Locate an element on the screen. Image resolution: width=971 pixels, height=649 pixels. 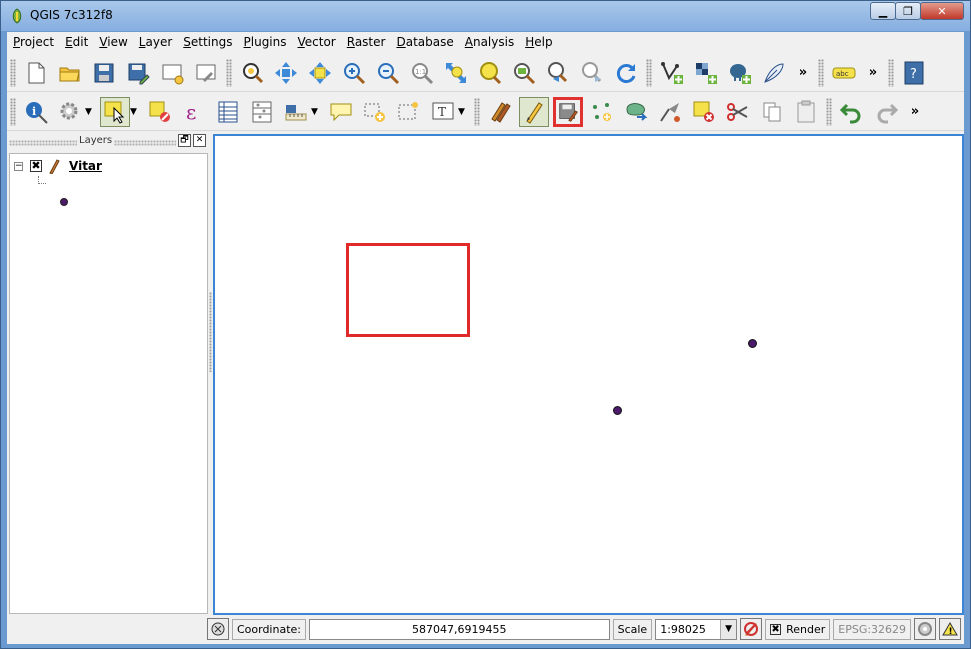
zoom-actual-size-button: 1:1 is located at coordinates (422, 73).